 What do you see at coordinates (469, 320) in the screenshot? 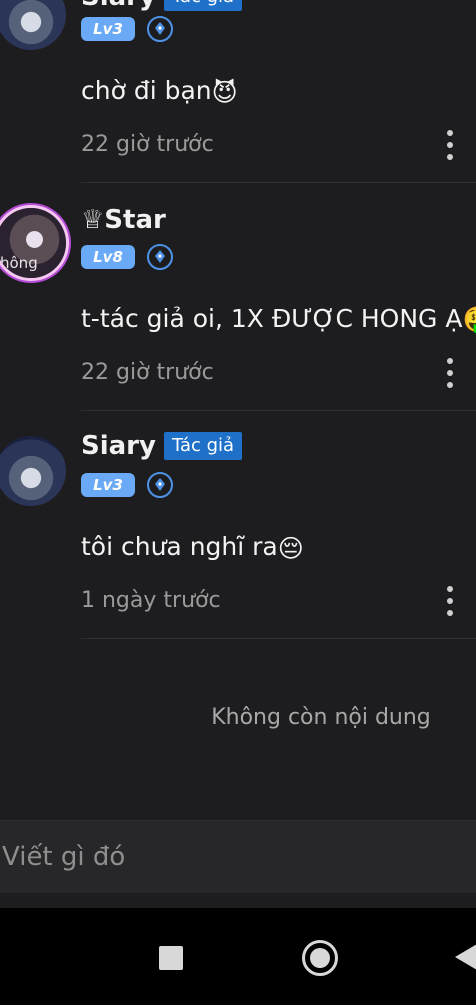
I see `money-mouth-emoji-icon: 🤑` at bounding box center [469, 320].